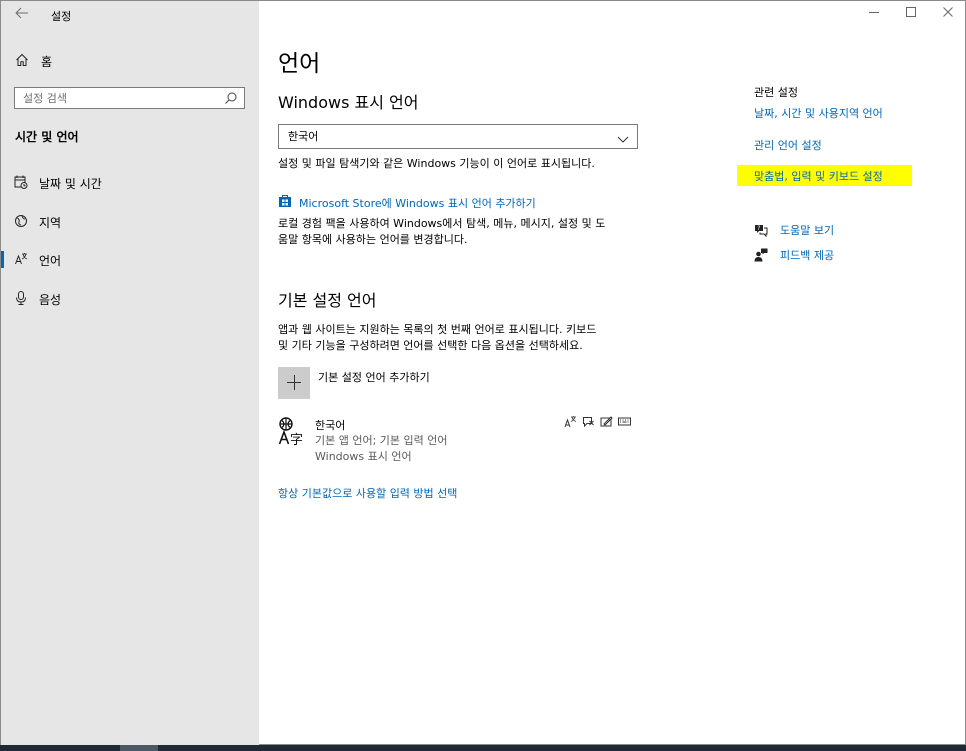 The width and height of the screenshot is (966, 751). Describe the element at coordinates (50, 261) in the screenshot. I see `sidebar-item-label: 언어` at that location.